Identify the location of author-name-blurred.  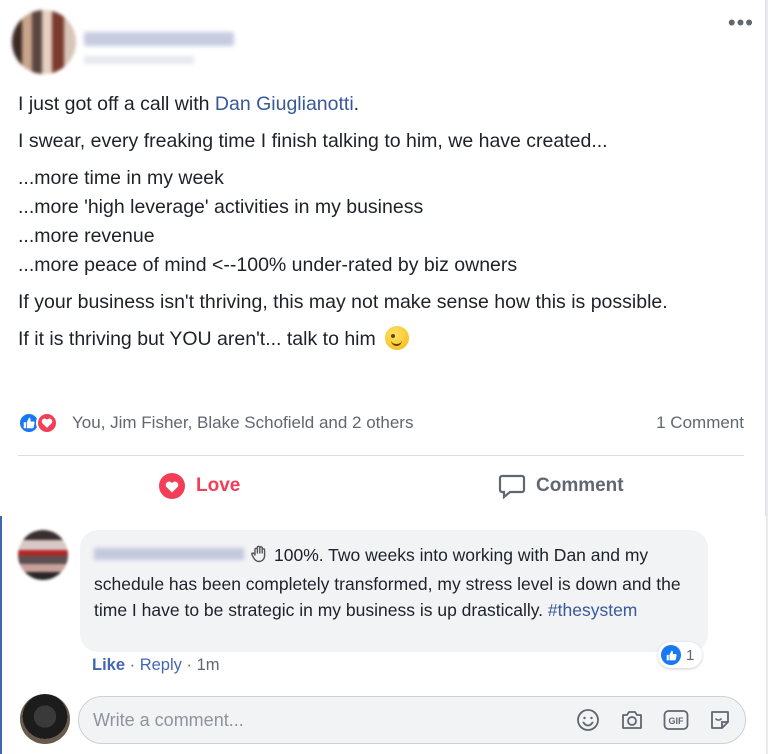
(159, 39).